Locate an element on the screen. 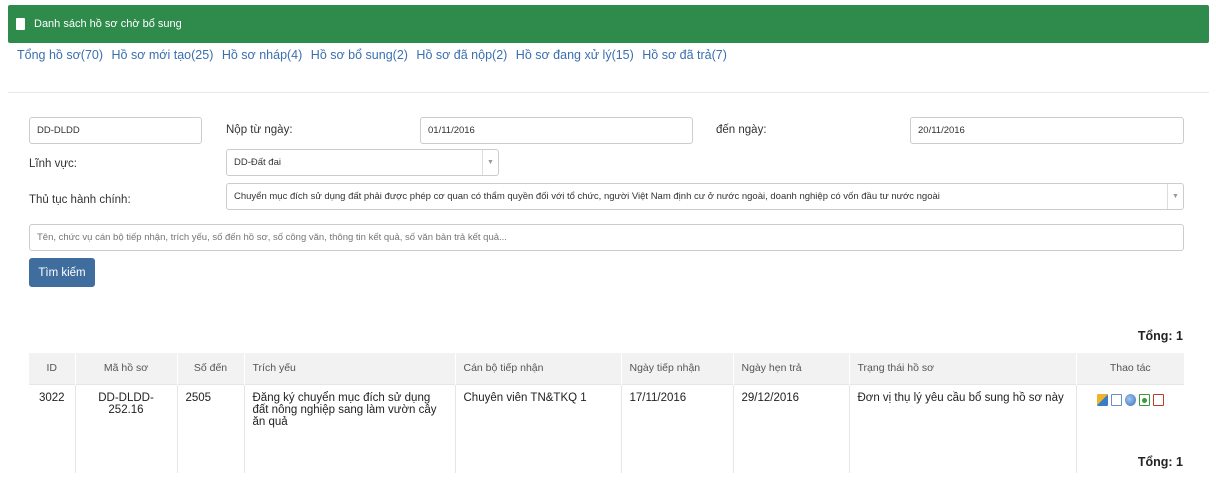 This screenshot has height=501, width=1216. total-count-top: Tổng: 1 is located at coordinates (1160, 336).